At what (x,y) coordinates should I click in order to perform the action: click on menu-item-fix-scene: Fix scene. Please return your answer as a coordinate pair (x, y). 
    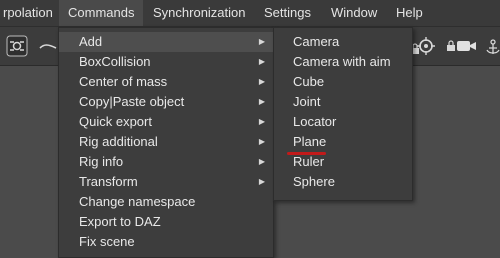
    Looking at the image, I should click on (166, 242).